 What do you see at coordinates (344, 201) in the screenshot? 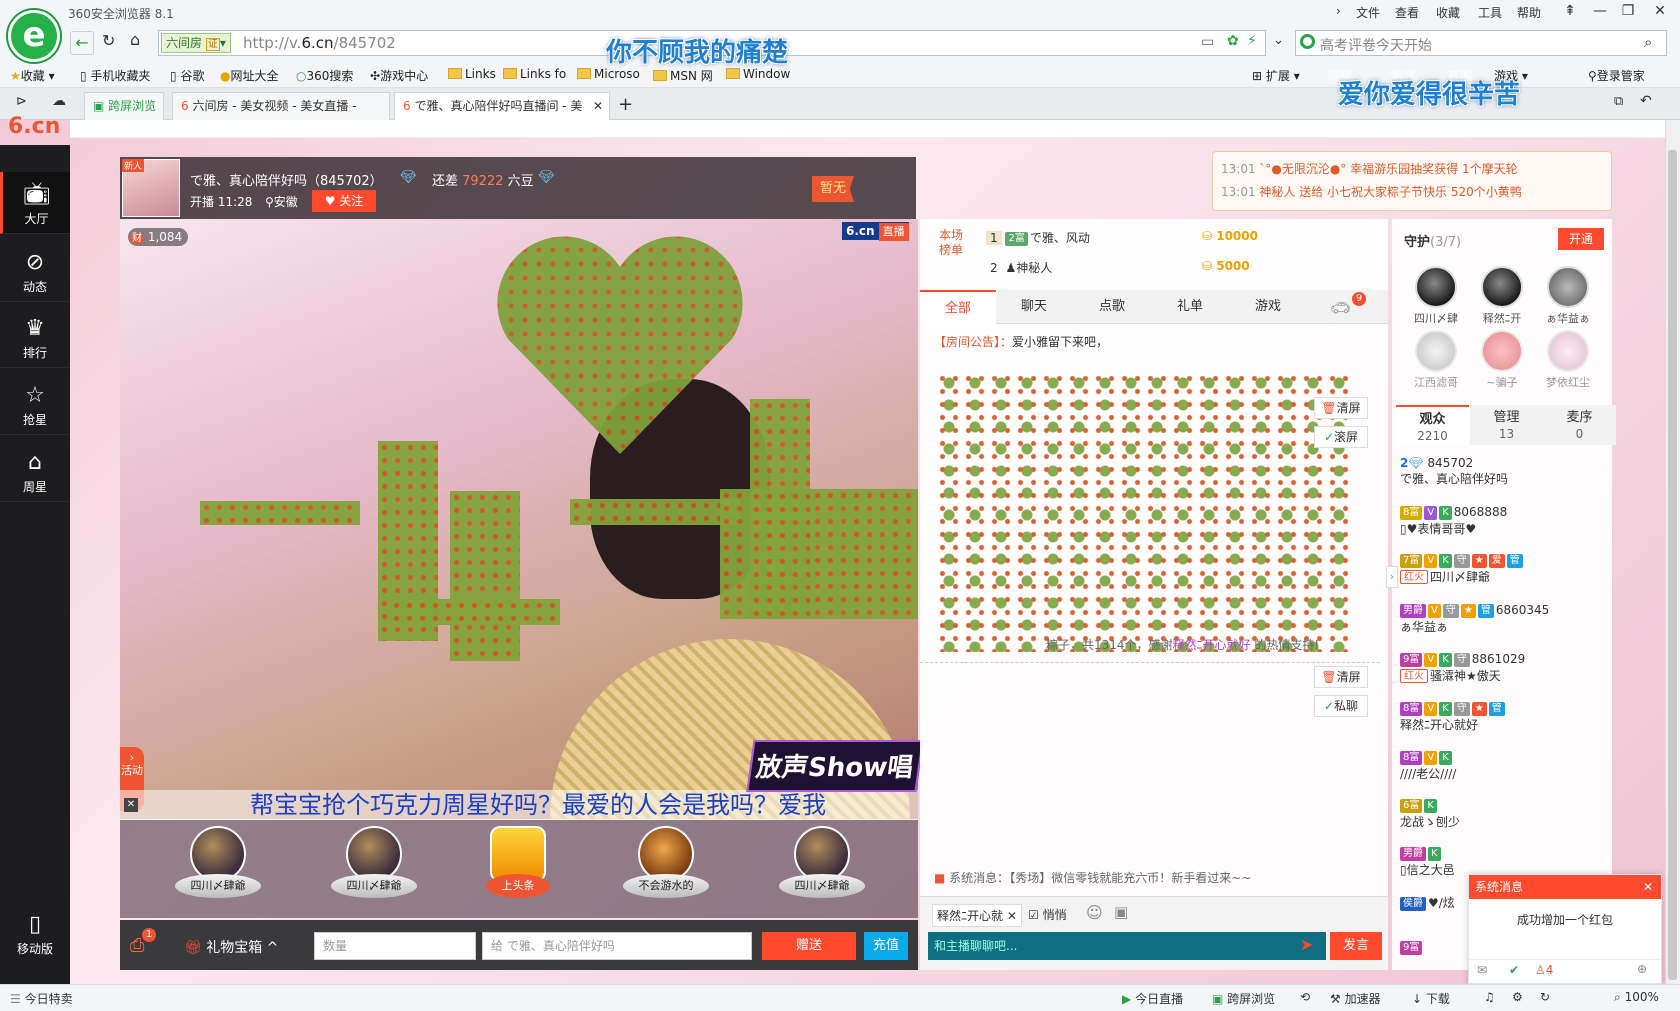
I see `follow-button: ♥ 关注` at bounding box center [344, 201].